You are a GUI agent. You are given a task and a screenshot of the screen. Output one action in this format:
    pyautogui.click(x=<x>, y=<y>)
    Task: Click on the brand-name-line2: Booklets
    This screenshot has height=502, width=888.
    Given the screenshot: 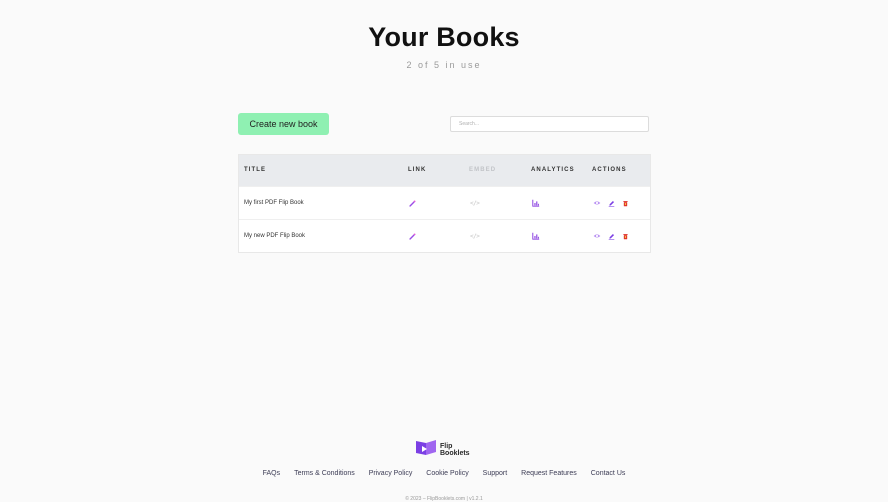 What is the action you would take?
    pyautogui.click(x=455, y=453)
    